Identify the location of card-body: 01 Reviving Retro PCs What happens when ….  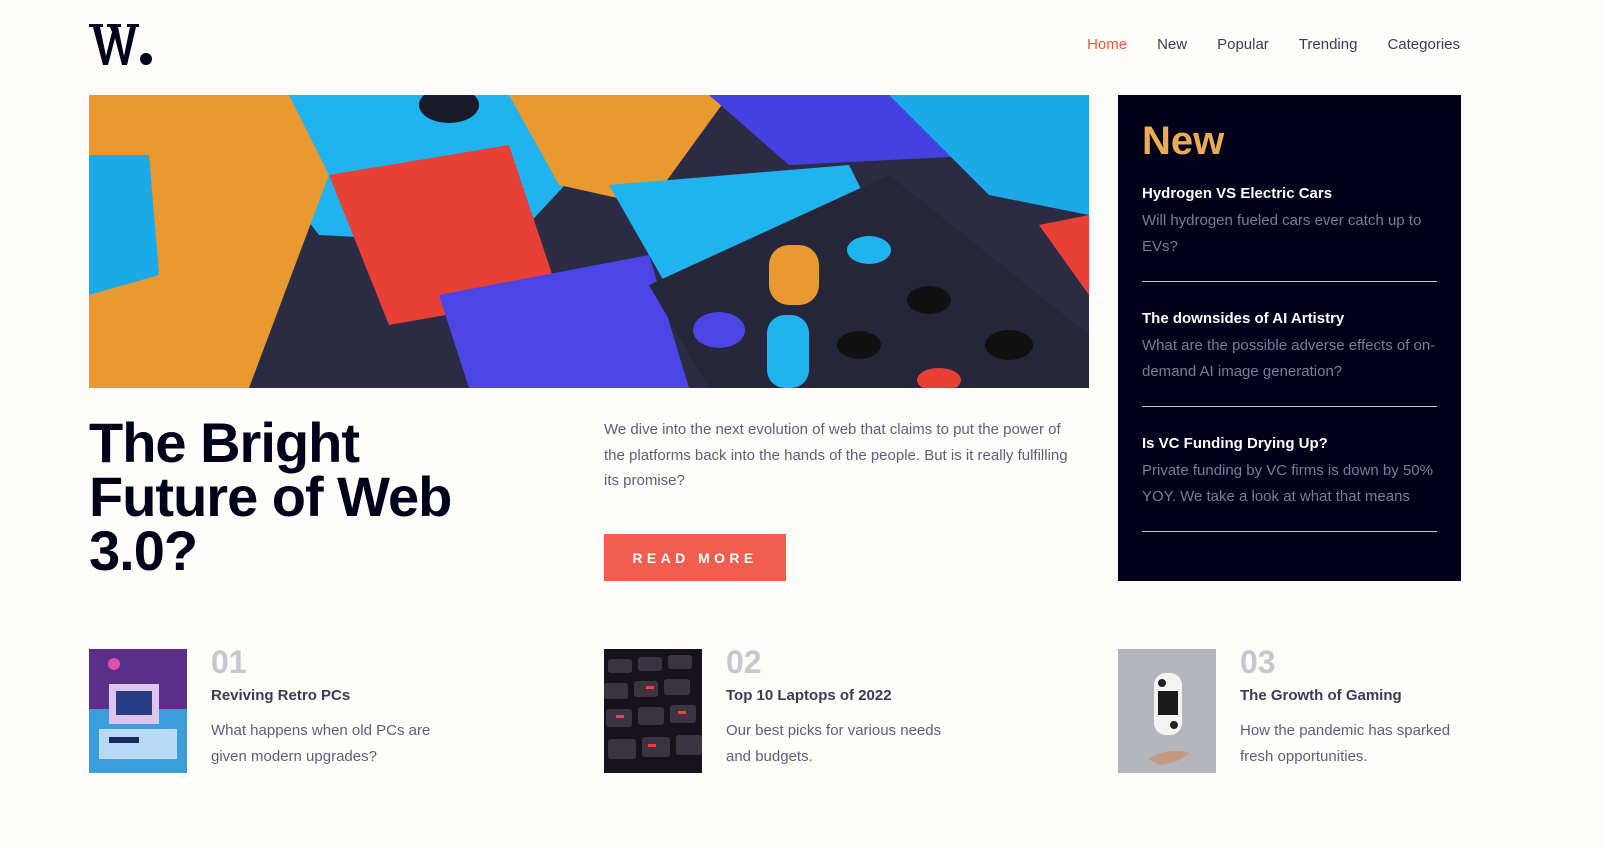
(326, 708).